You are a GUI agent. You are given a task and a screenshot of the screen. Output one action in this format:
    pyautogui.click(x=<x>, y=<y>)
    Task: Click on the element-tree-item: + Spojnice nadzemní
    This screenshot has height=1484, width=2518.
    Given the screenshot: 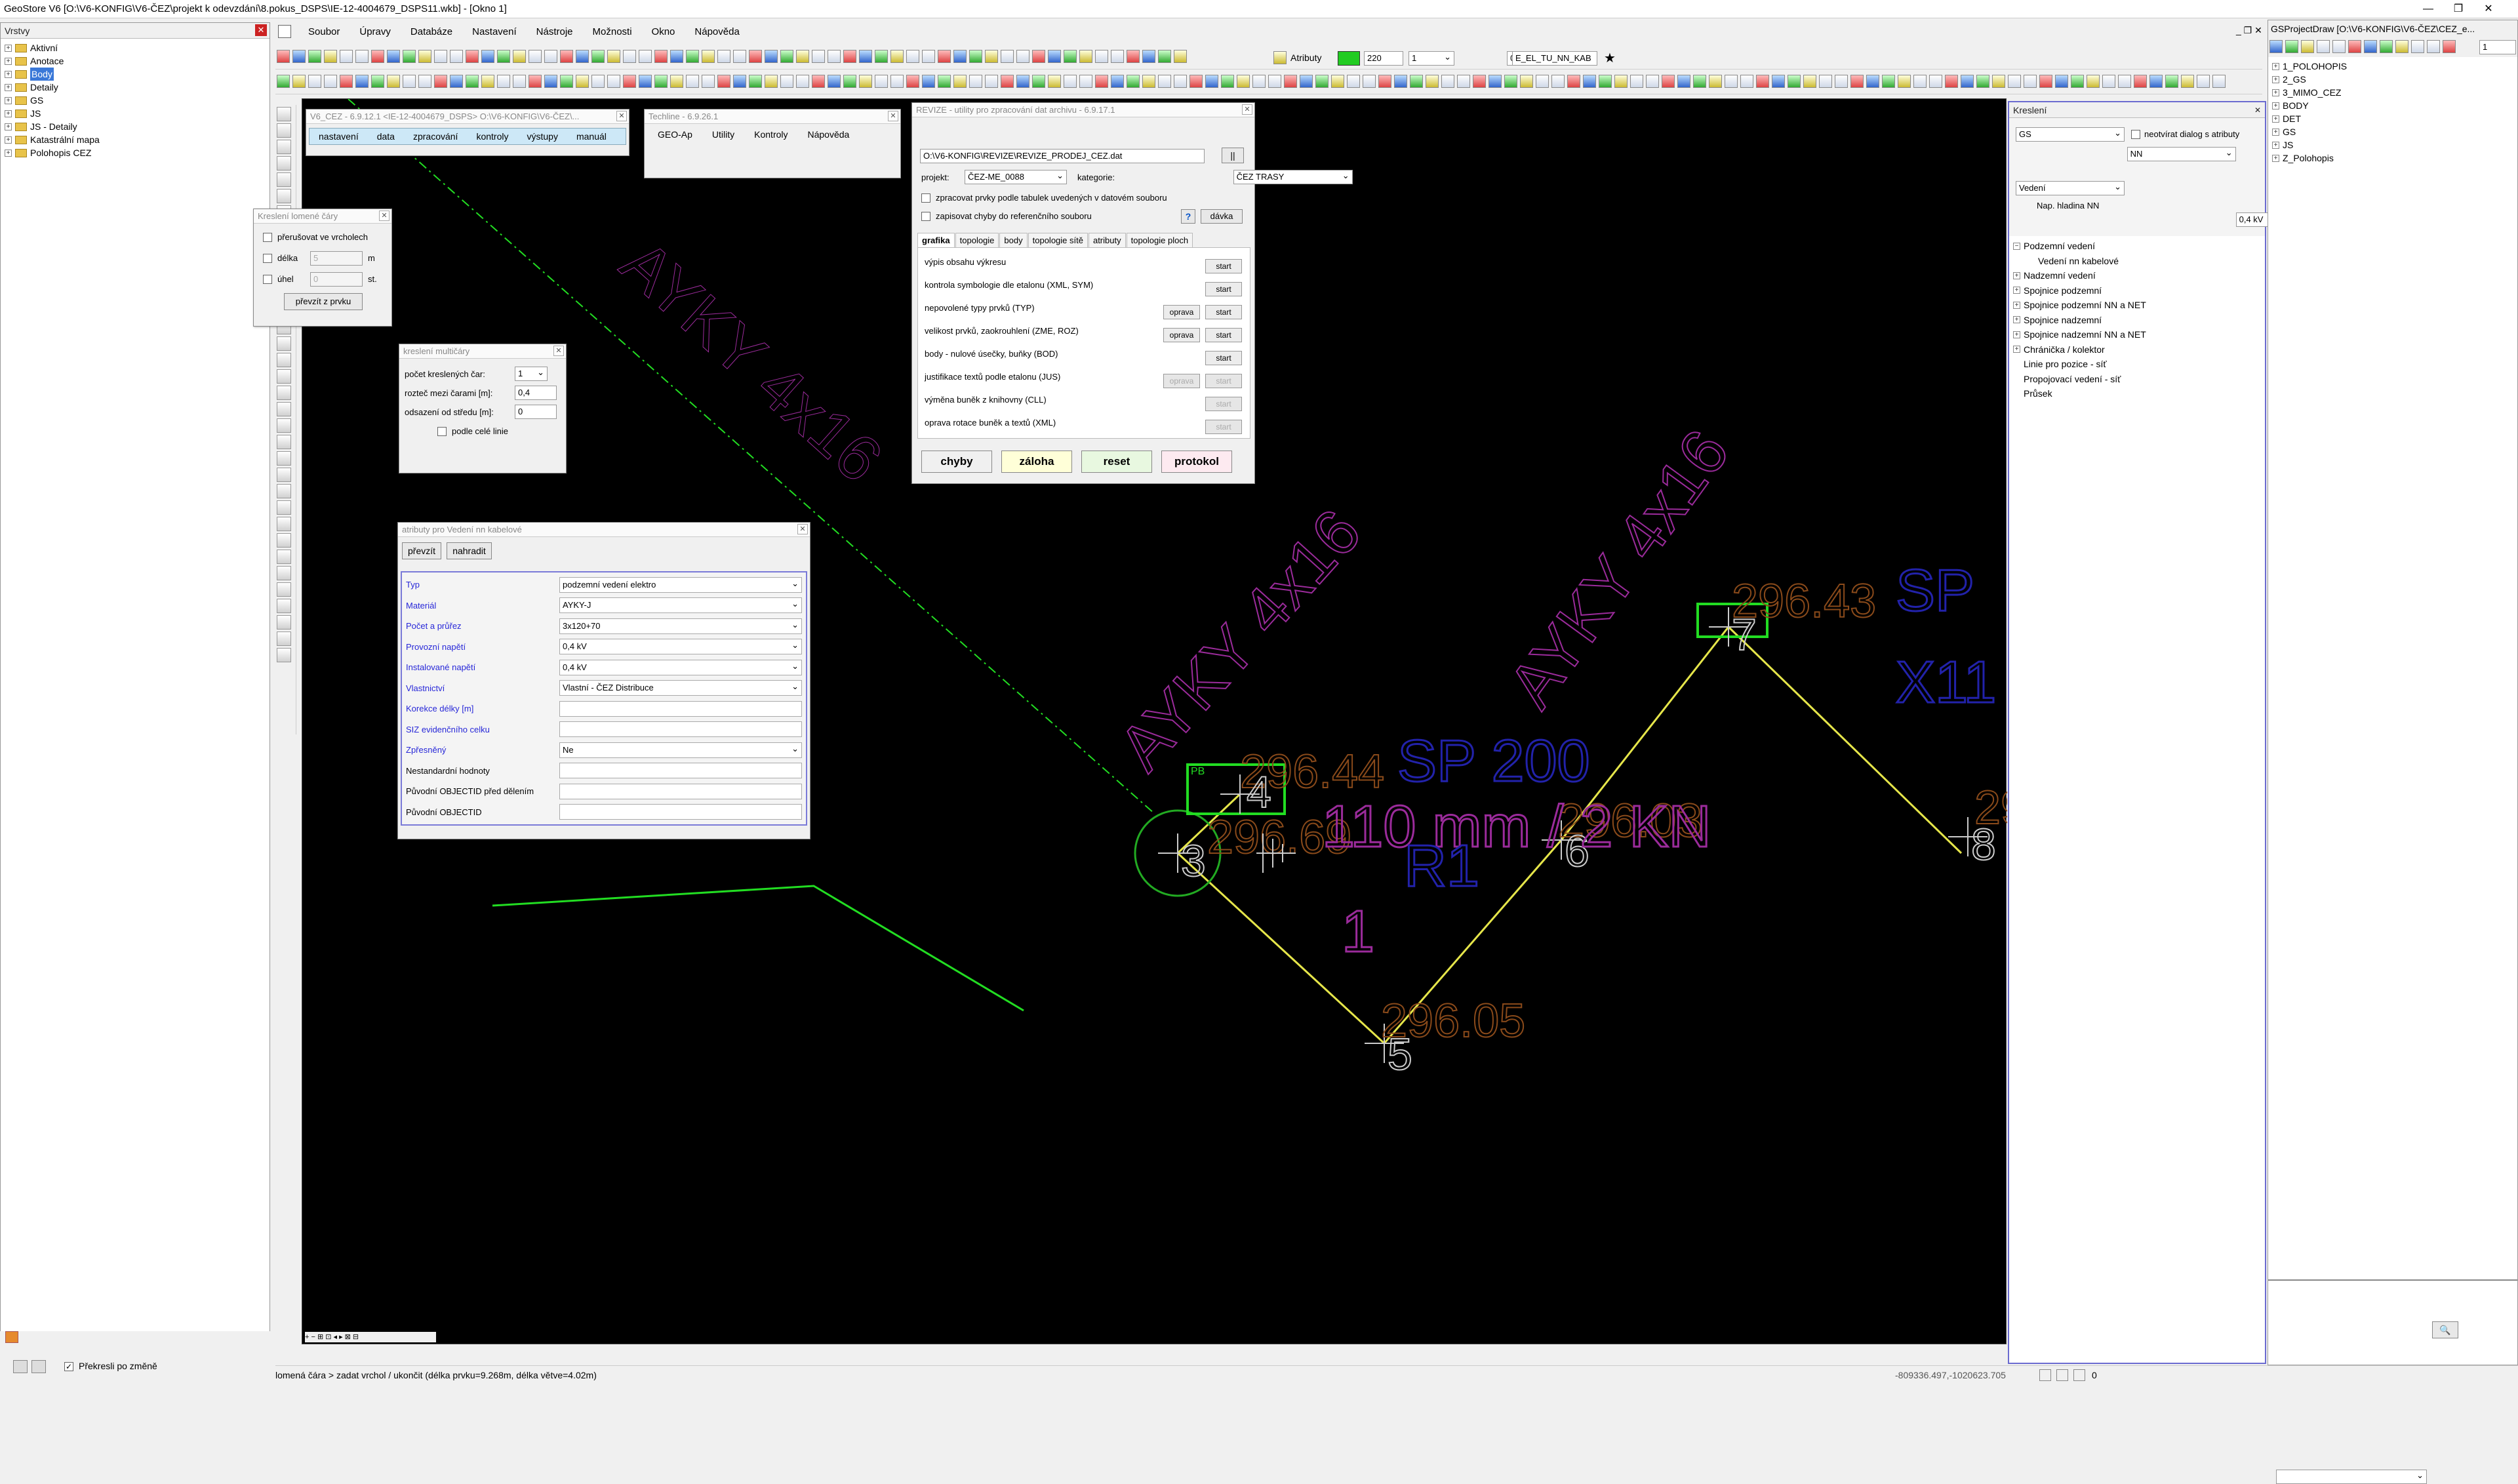 What is the action you would take?
    pyautogui.click(x=2137, y=320)
    